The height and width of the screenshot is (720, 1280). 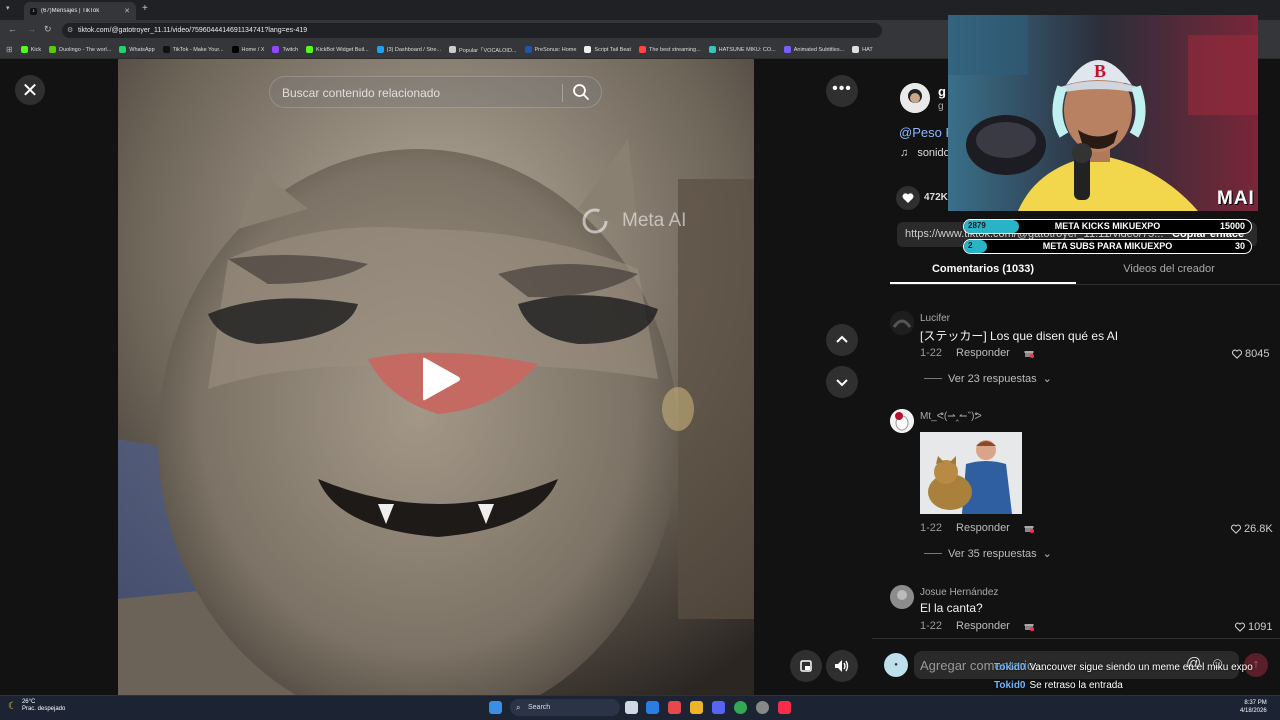 I want to click on comment-sticker-image, so click(x=971, y=473).